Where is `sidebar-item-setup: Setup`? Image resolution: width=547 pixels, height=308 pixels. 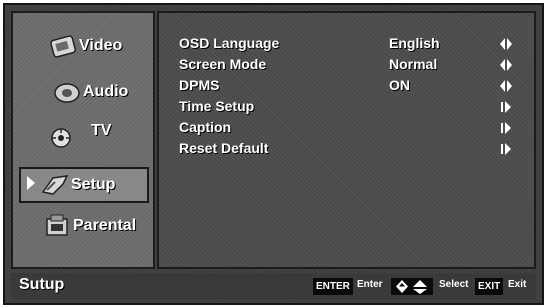
sidebar-item-setup: Setup is located at coordinates (78, 185).